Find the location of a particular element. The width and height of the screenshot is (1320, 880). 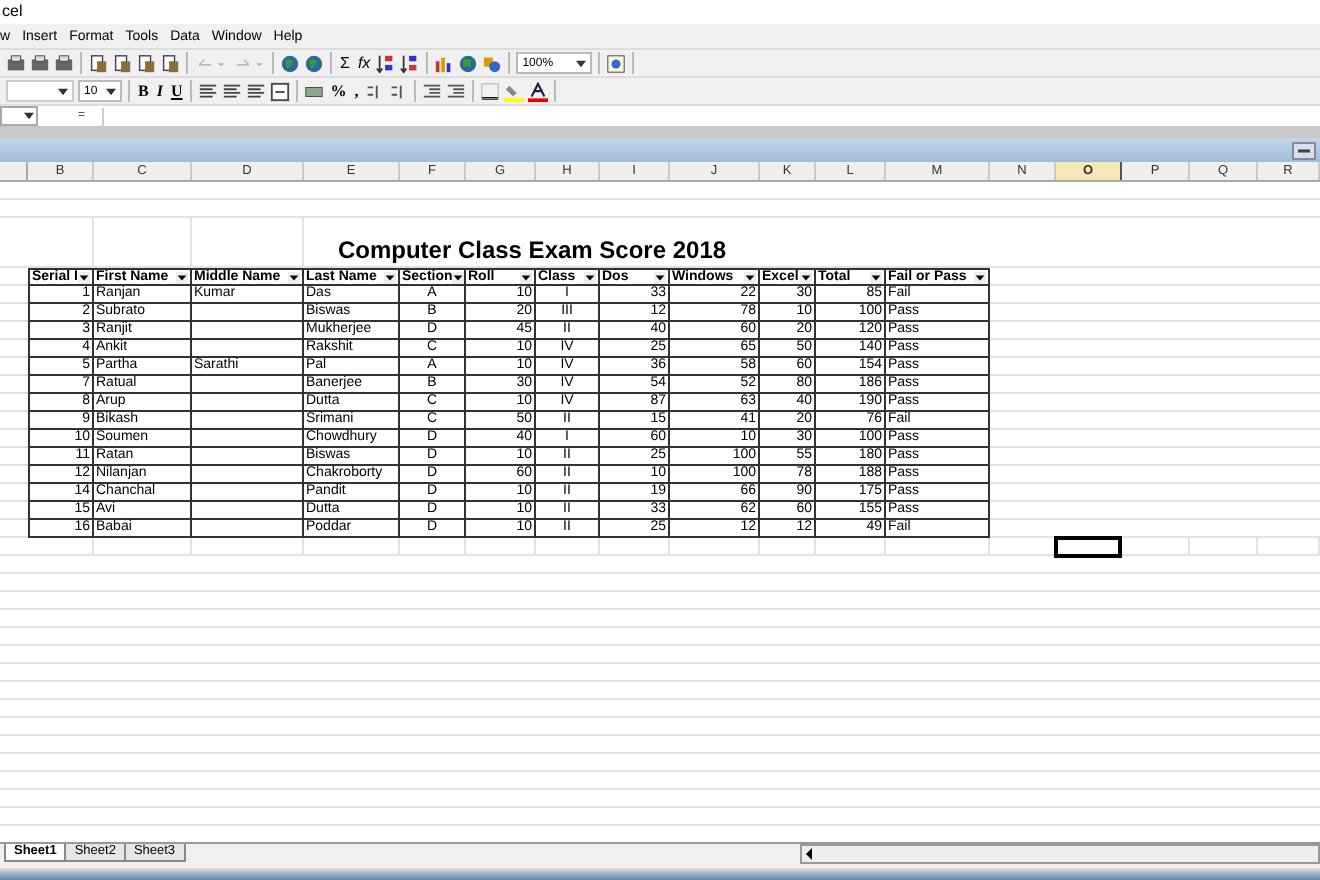

currency-icon is located at coordinates (314, 91).